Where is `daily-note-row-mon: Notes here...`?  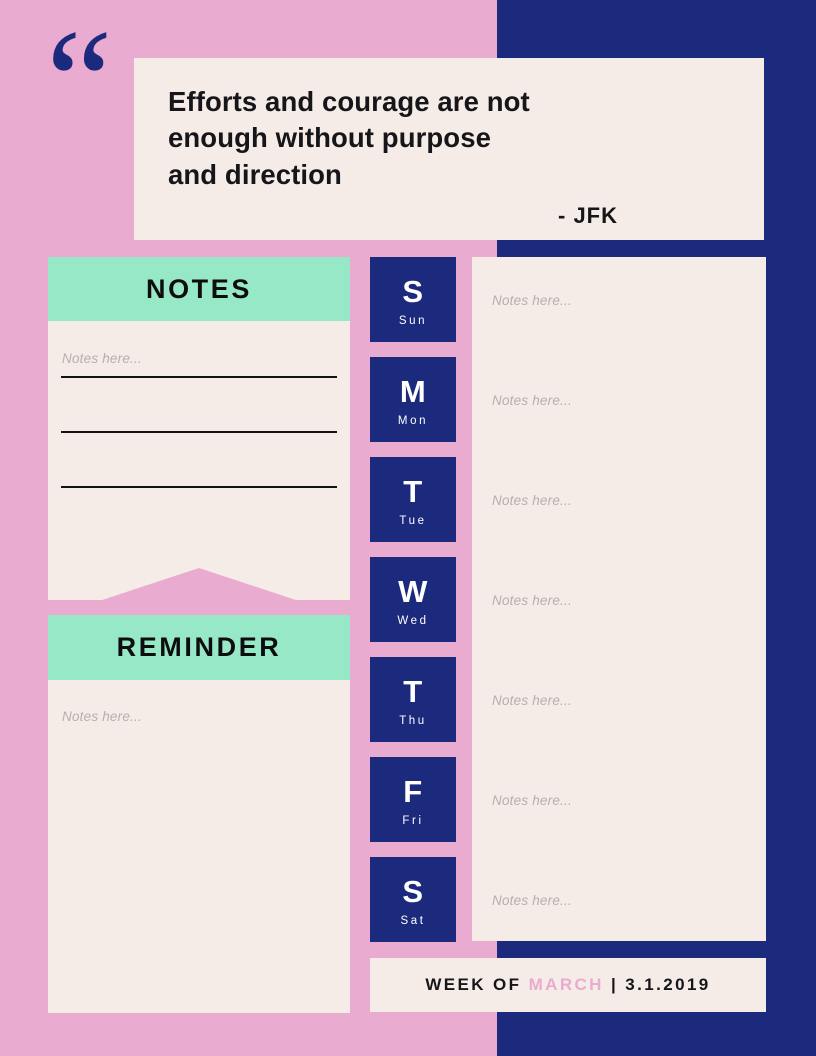 daily-note-row-mon: Notes here... is located at coordinates (619, 407).